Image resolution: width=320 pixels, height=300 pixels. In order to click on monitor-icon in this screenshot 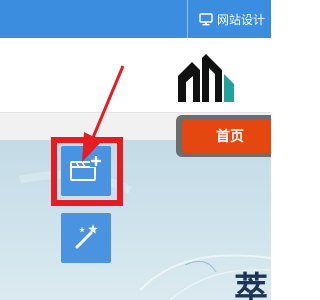, I will do `click(206, 19)`.